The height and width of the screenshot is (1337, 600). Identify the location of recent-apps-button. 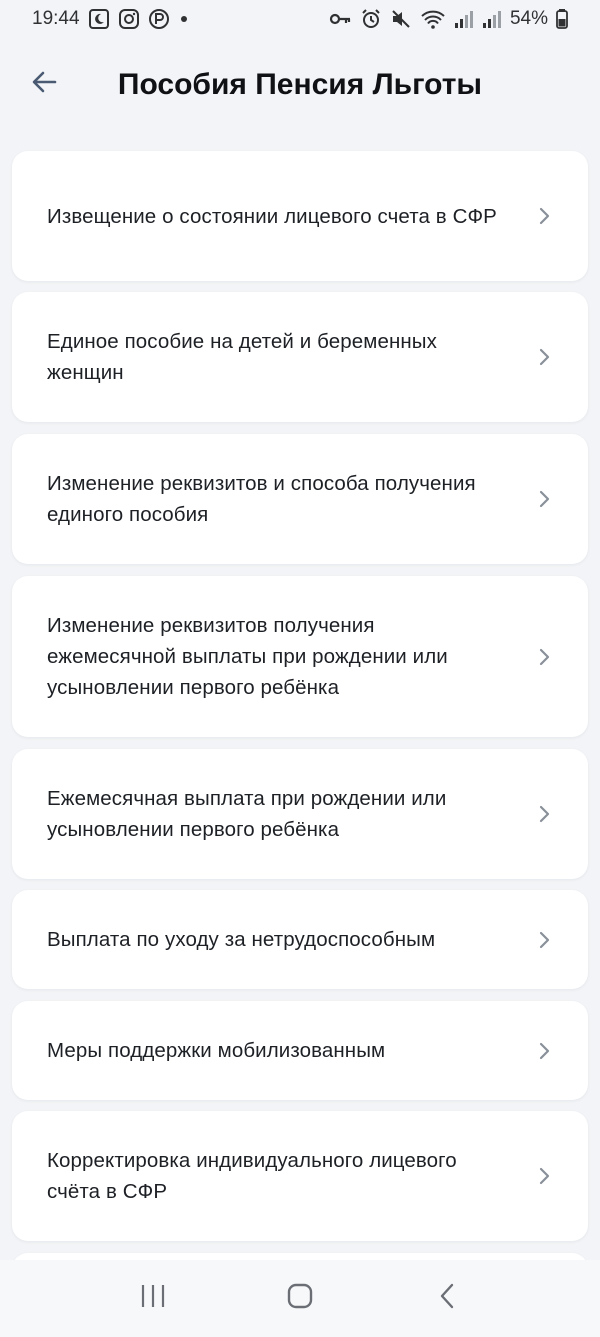
(153, 1299).